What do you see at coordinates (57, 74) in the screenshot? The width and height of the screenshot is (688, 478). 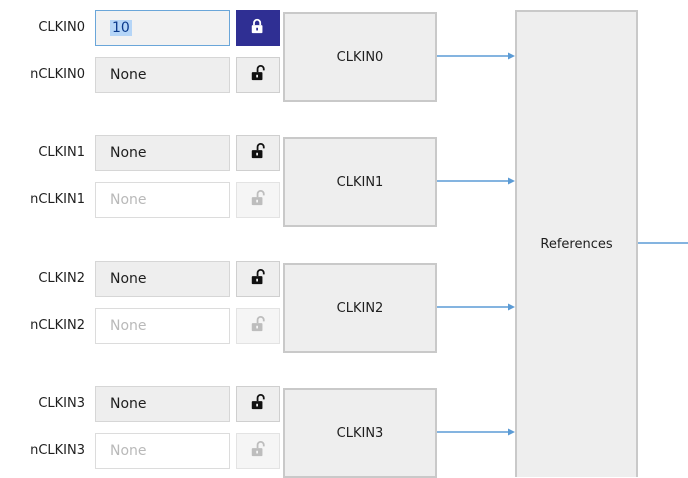 I see `nclkin-label: nCLKIN0` at bounding box center [57, 74].